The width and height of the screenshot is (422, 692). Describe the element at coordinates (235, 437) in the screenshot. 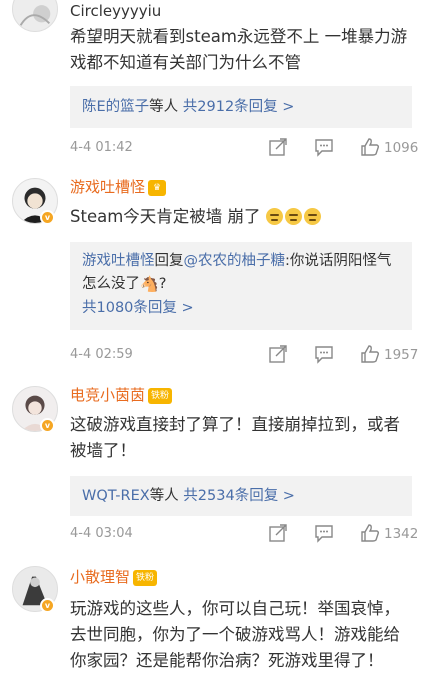

I see `comment-text: 这破游戏直接封了算了！直接崩掉拉到，或者被墙了！` at that location.